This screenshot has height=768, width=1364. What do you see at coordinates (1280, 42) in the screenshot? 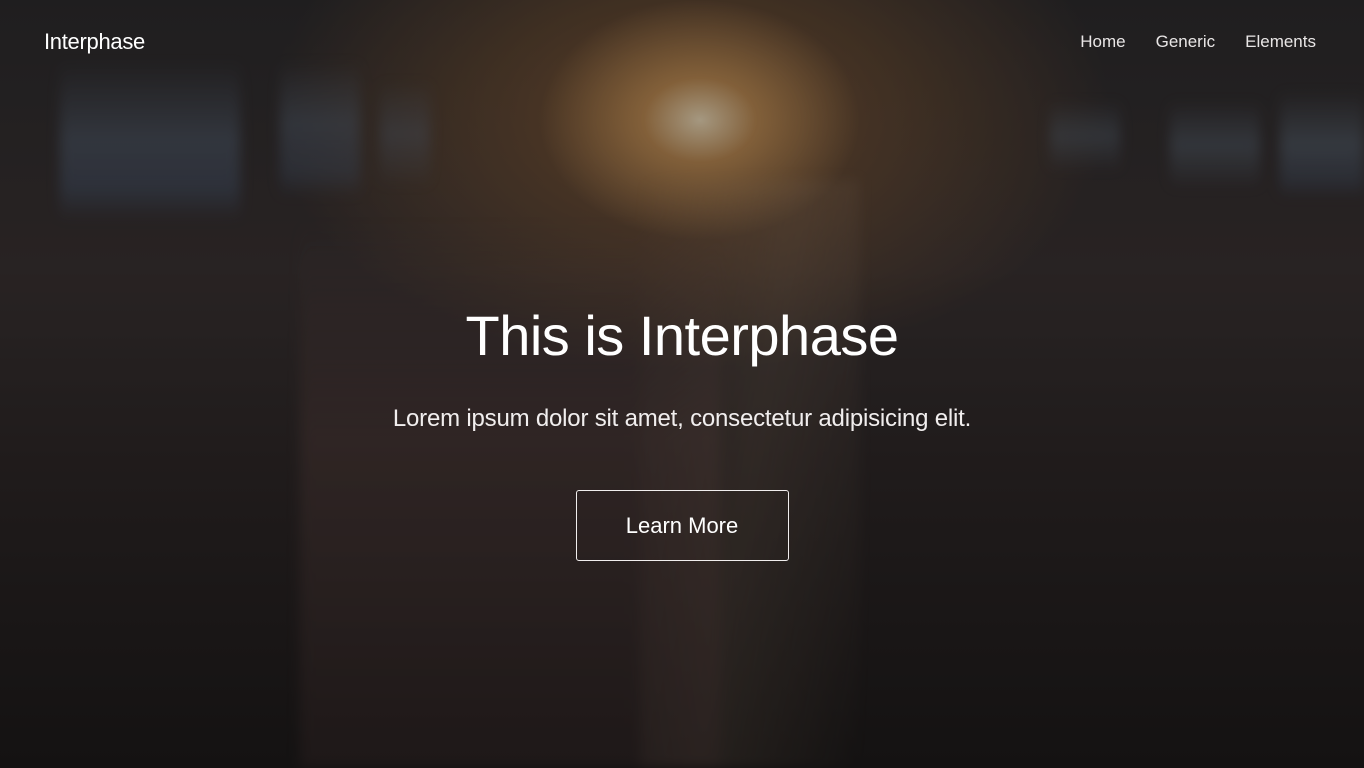
I see `nav-link-elements: Elements` at bounding box center [1280, 42].